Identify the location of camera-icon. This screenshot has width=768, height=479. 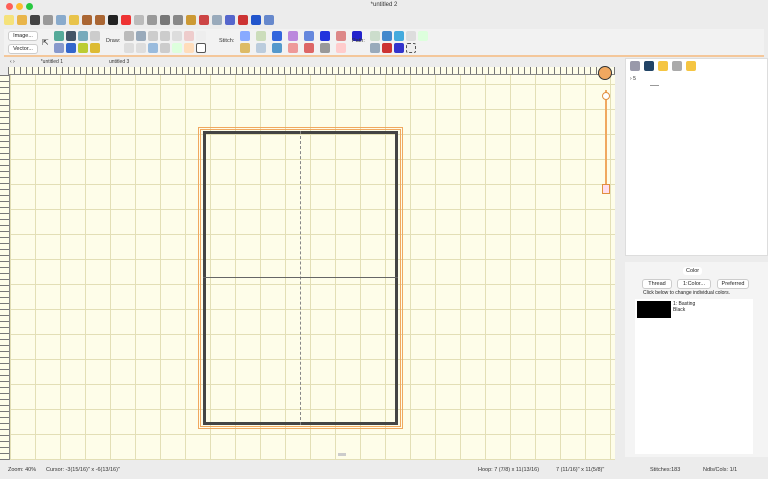
(677, 66).